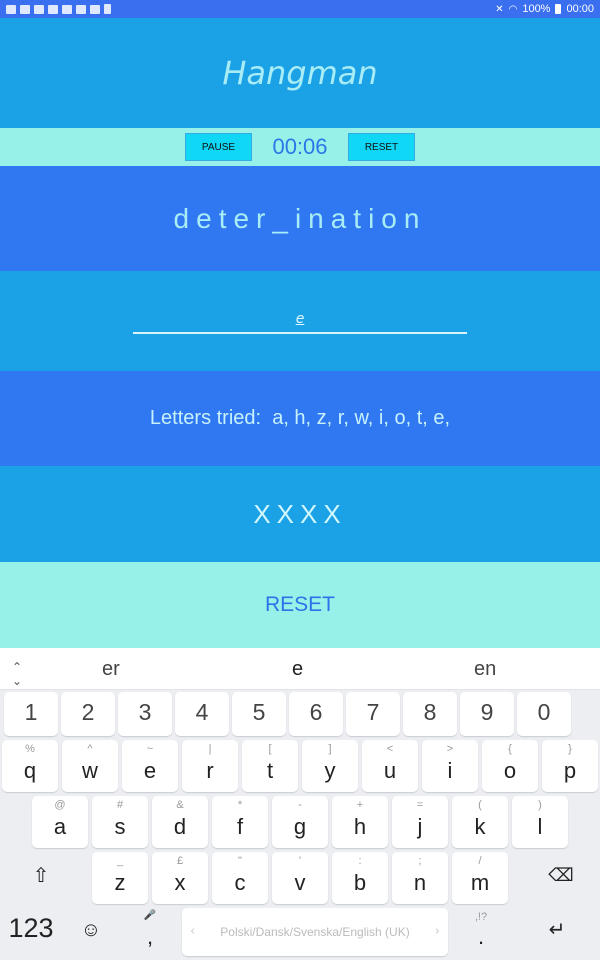  Describe the element at coordinates (390, 749) in the screenshot. I see `key-alt-char: <` at that location.